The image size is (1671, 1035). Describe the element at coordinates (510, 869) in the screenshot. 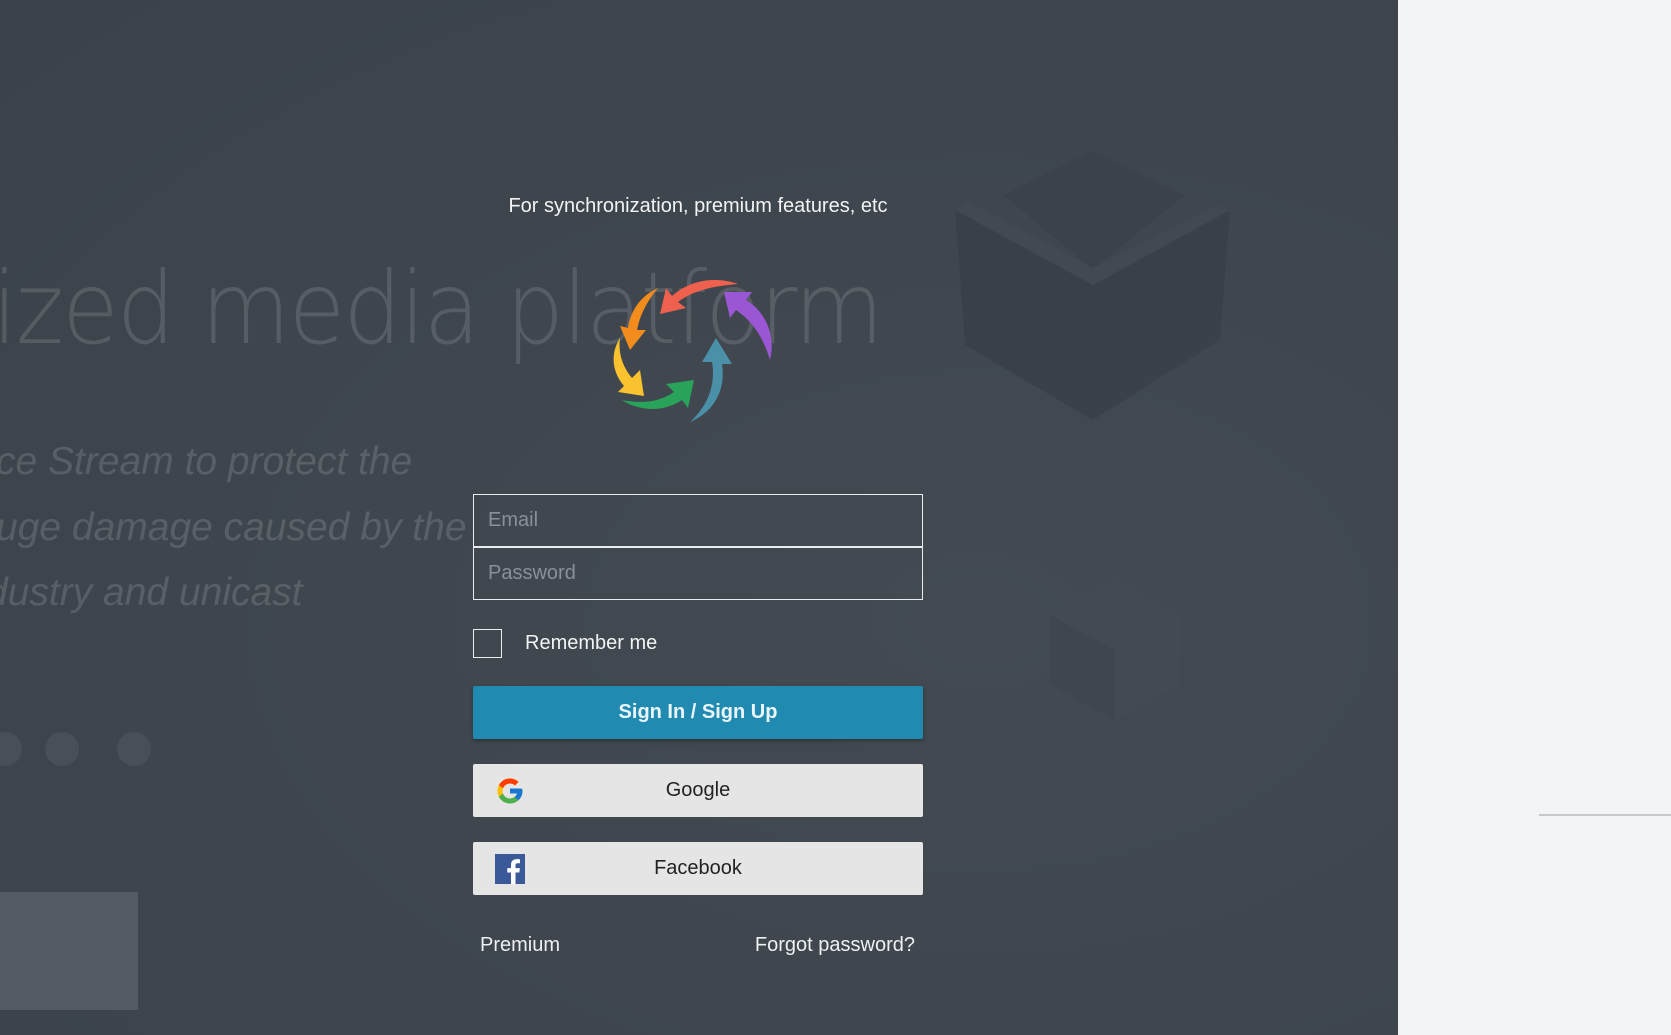

I see `facebook-f-icon` at that location.